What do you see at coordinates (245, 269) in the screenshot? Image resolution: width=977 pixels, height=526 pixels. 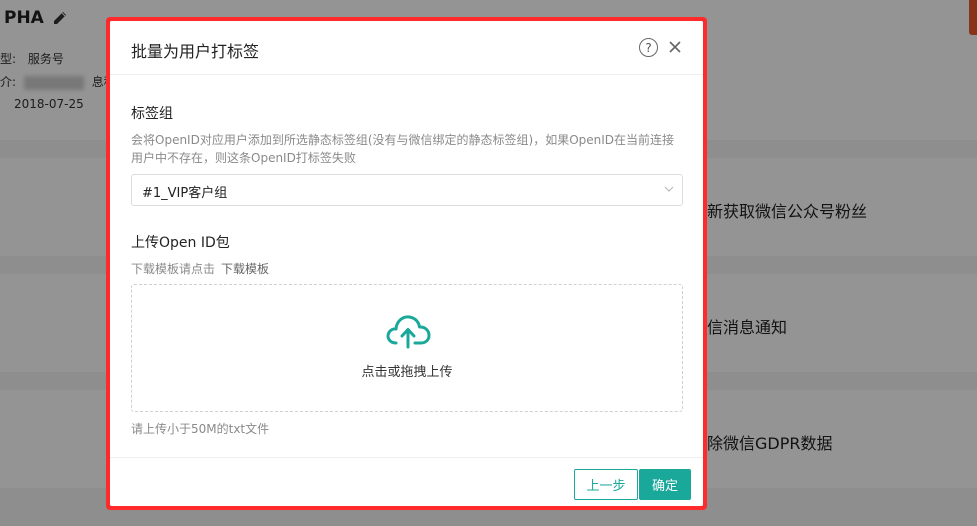 I see `download-template-link: 下载模板` at bounding box center [245, 269].